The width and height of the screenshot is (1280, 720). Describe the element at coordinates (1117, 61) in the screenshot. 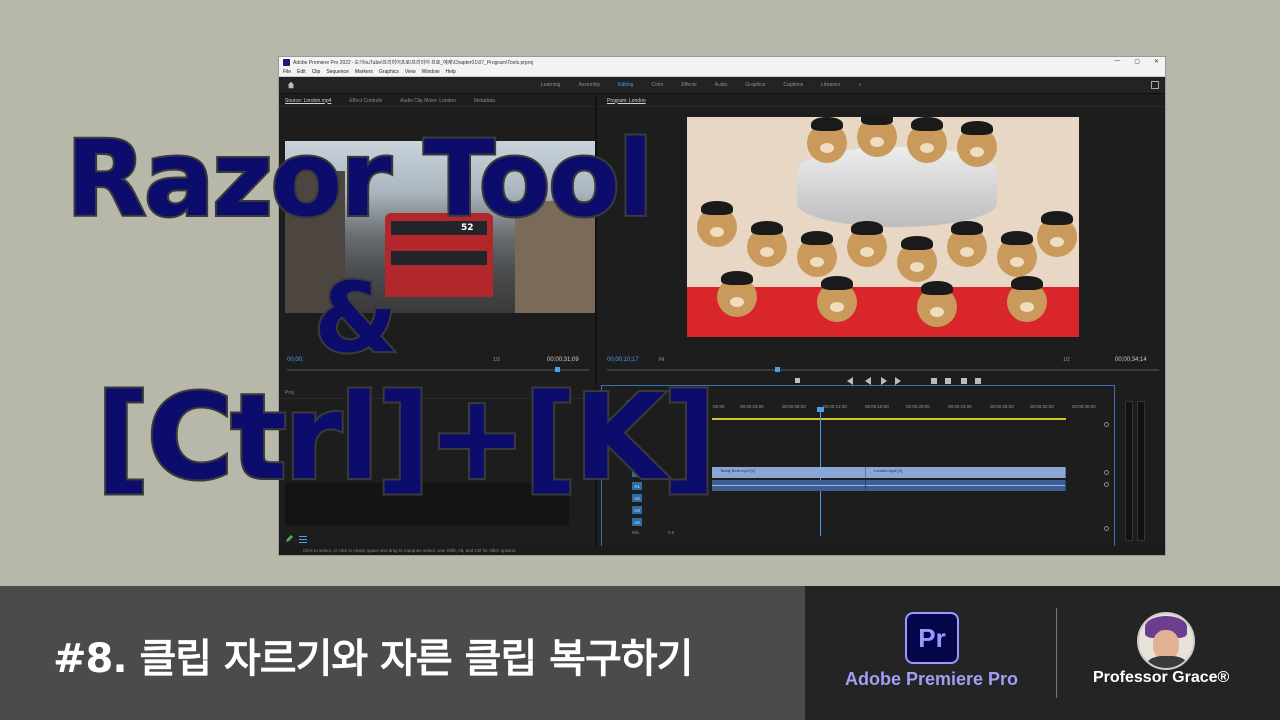

I see `minimize-button: —` at that location.